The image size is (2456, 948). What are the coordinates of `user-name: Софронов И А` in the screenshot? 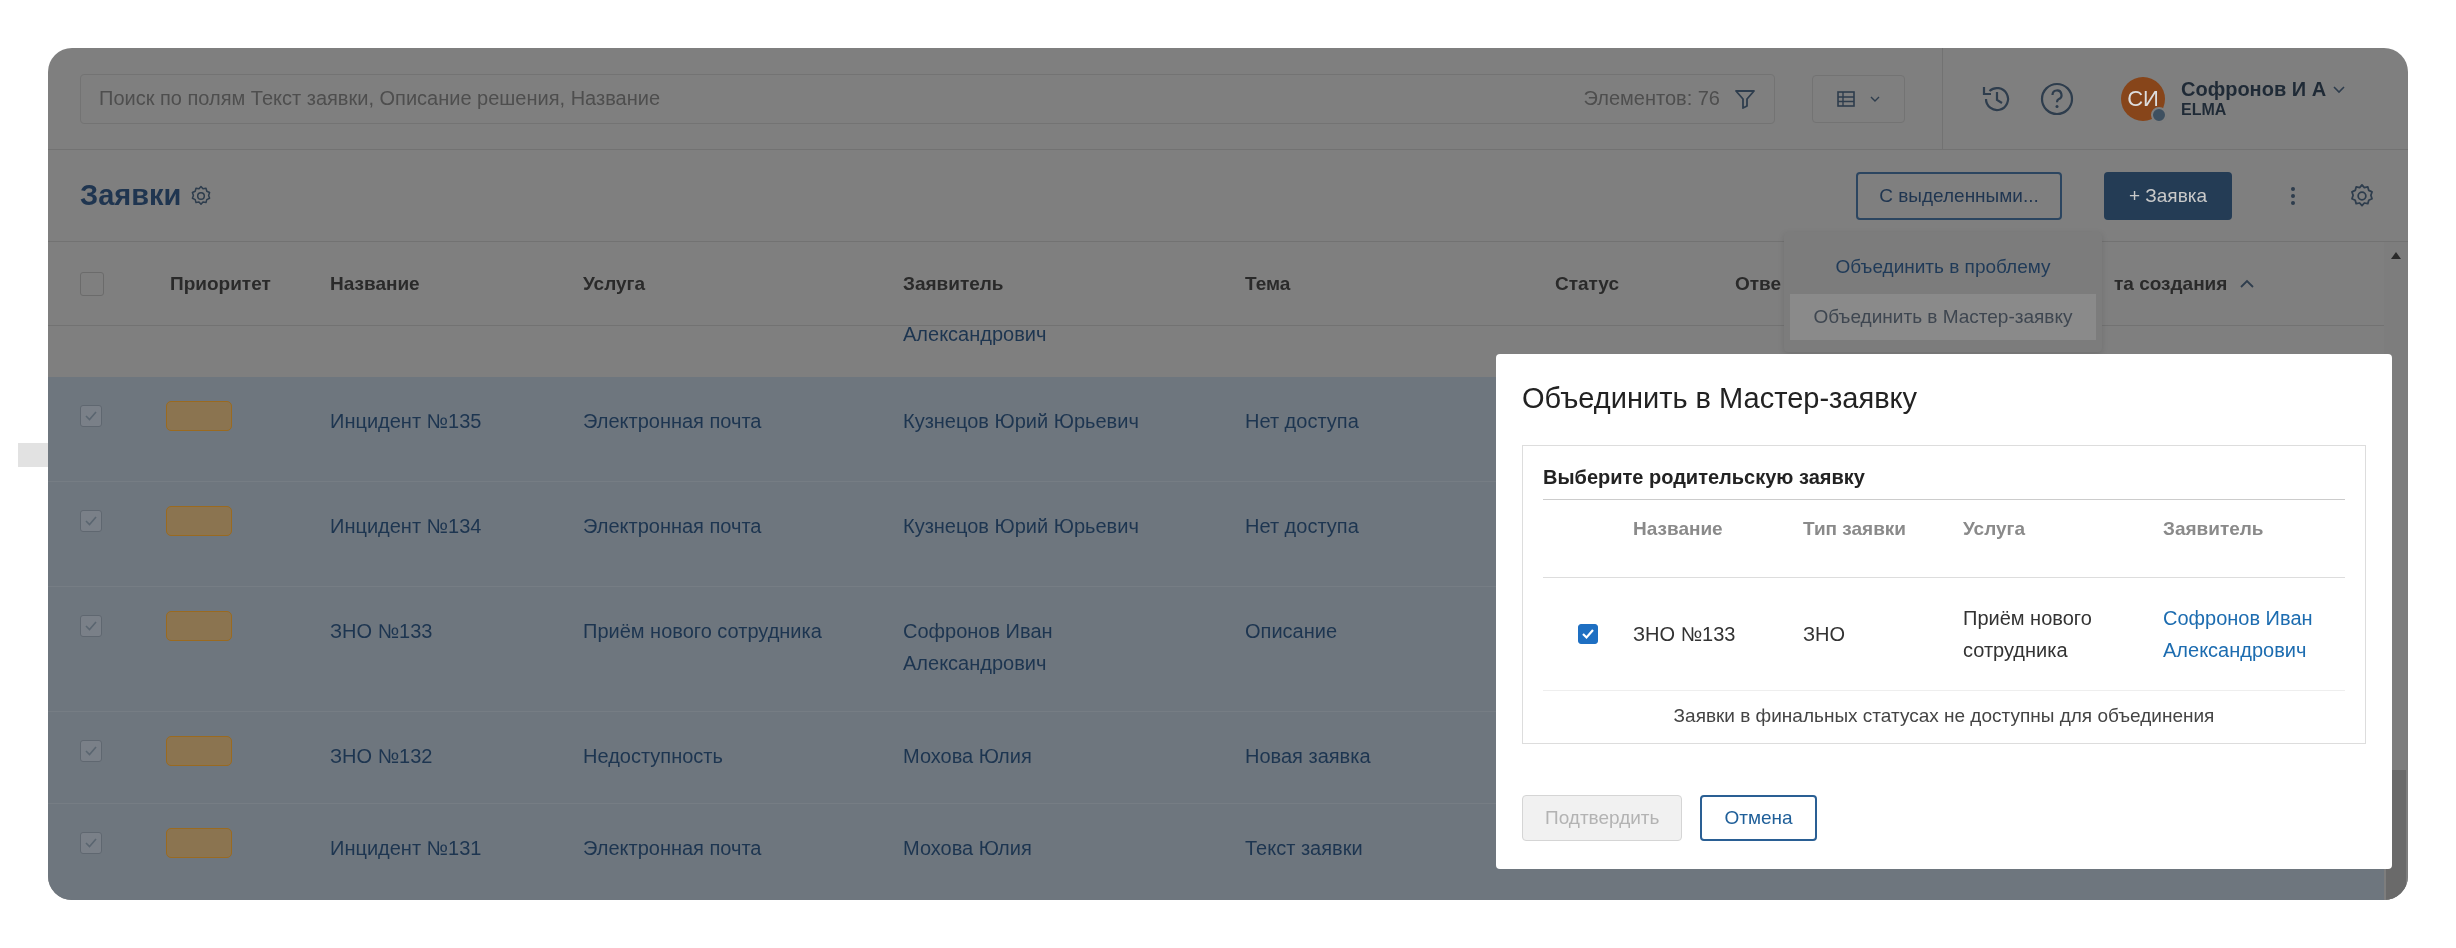 It's located at (2254, 89).